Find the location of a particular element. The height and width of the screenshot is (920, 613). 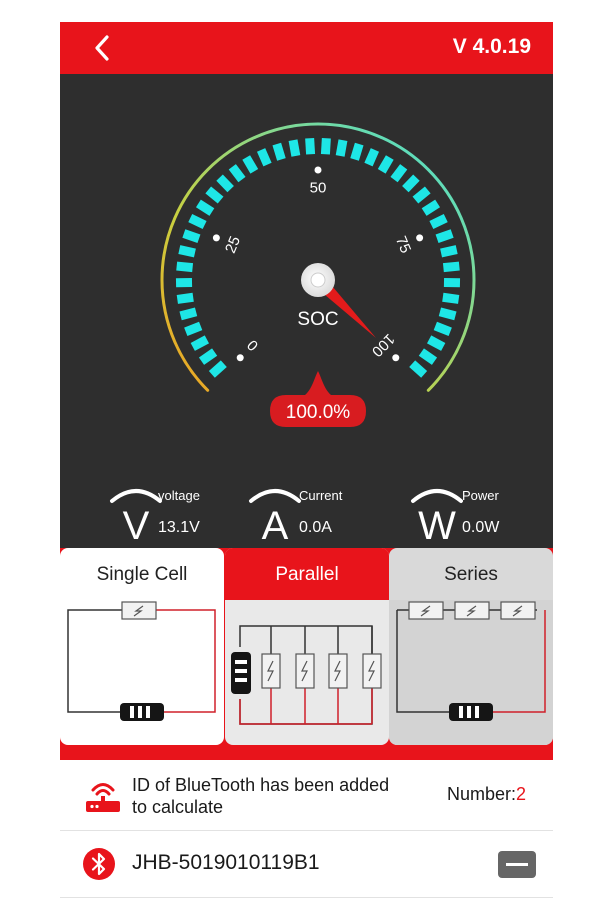

svg-text: W is located at coordinates (437, 523).